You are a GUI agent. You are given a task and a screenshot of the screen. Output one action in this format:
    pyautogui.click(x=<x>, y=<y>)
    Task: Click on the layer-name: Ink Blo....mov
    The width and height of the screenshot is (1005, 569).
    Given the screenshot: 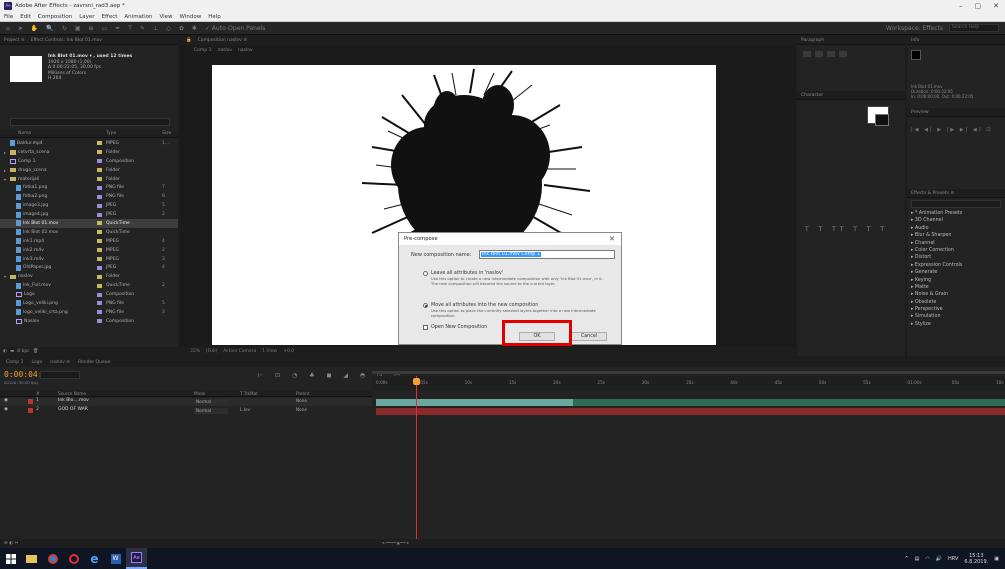 What is the action you would take?
    pyautogui.click(x=73, y=400)
    